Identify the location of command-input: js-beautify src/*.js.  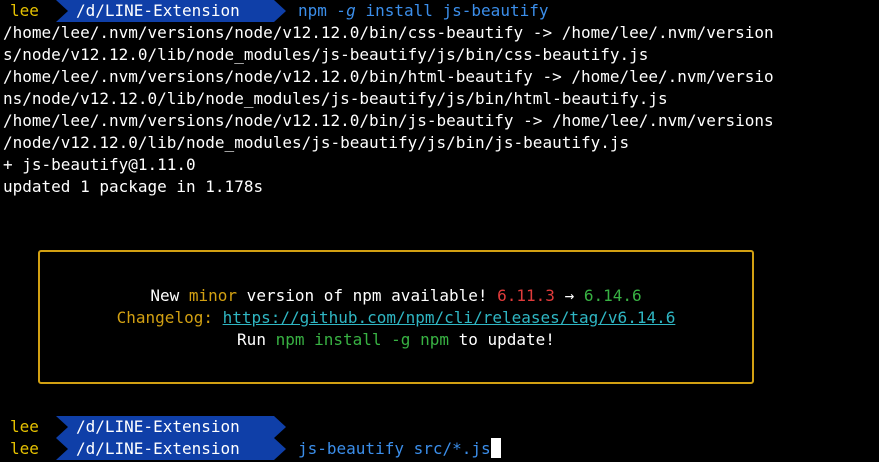
(399, 449).